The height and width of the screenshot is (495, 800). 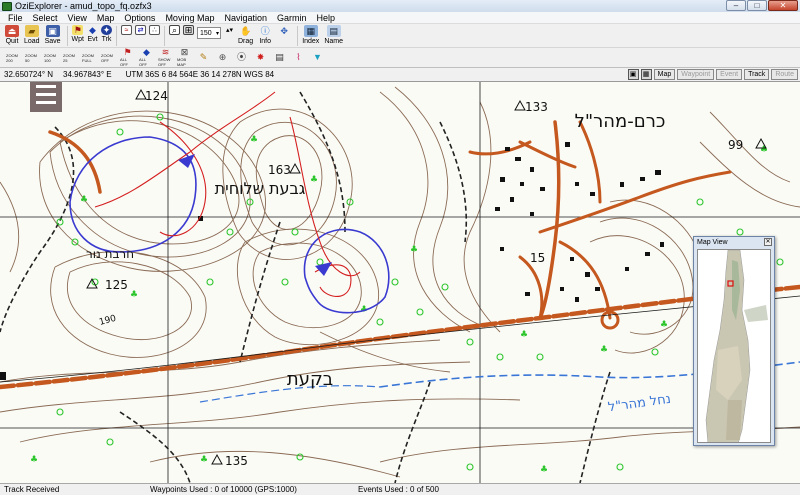 What do you see at coordinates (245, 18) in the screenshot?
I see `menu-navigation: Navigation` at bounding box center [245, 18].